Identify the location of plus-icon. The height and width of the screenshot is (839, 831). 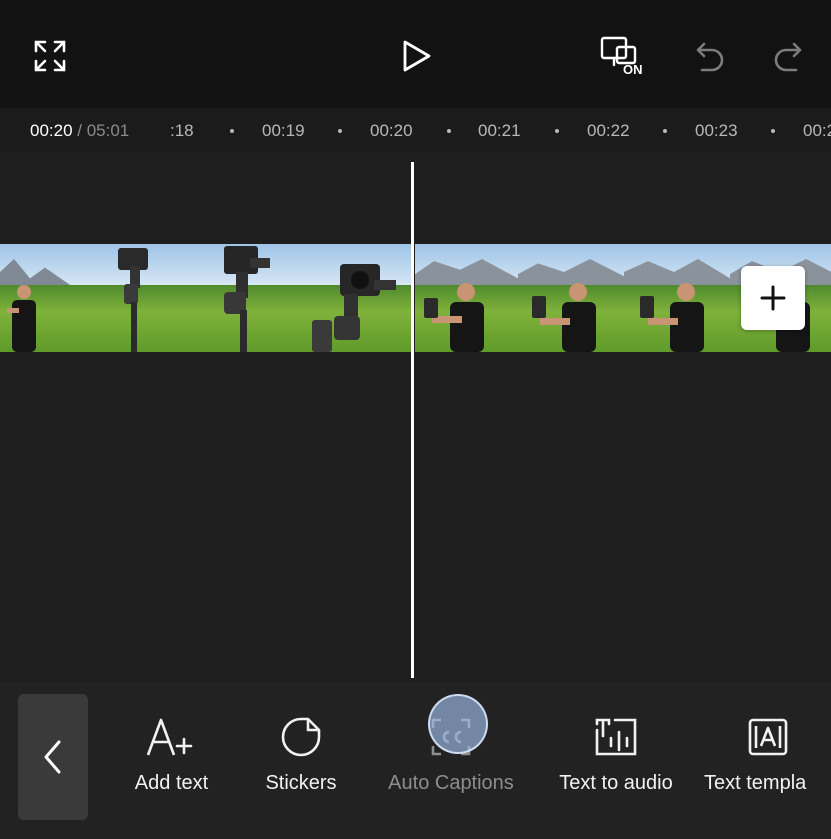
(773, 298).